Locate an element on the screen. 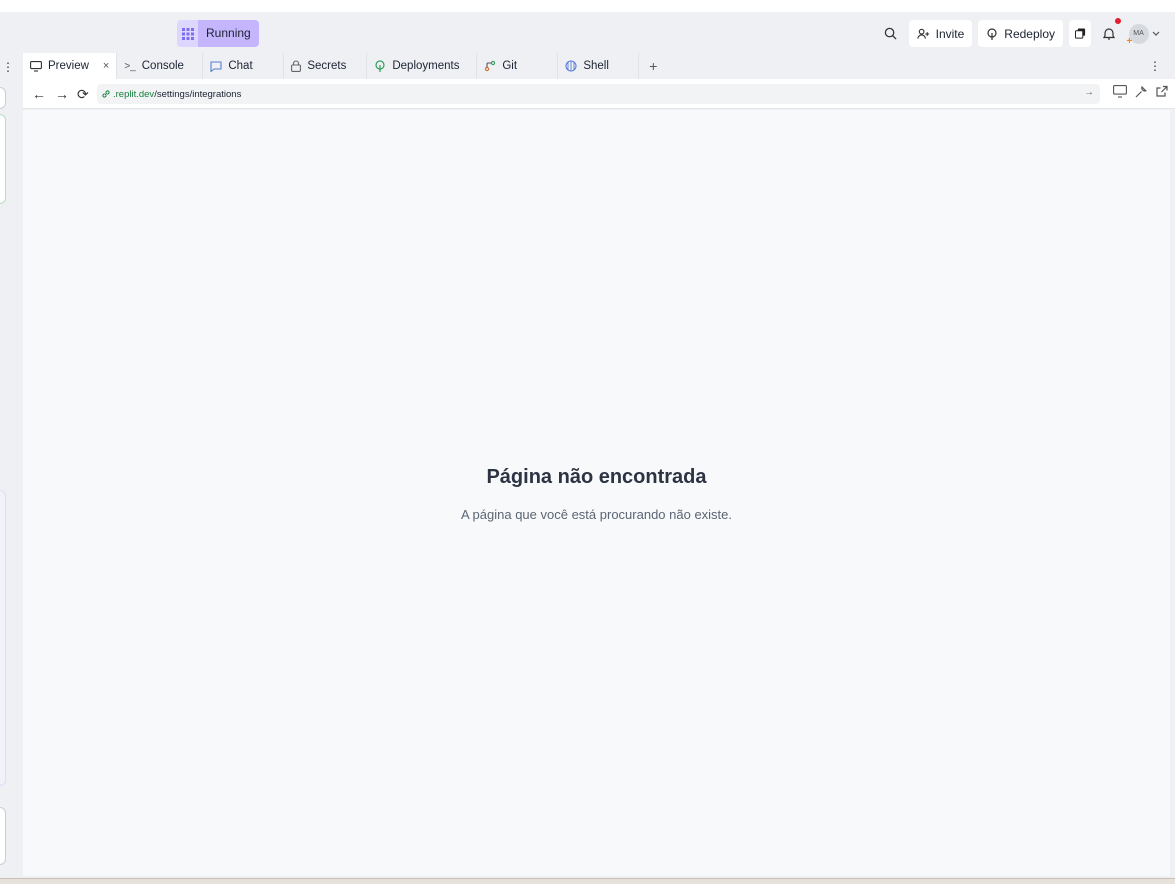 The height and width of the screenshot is (884, 1175). tab-secrets: Secrets is located at coordinates (326, 66).